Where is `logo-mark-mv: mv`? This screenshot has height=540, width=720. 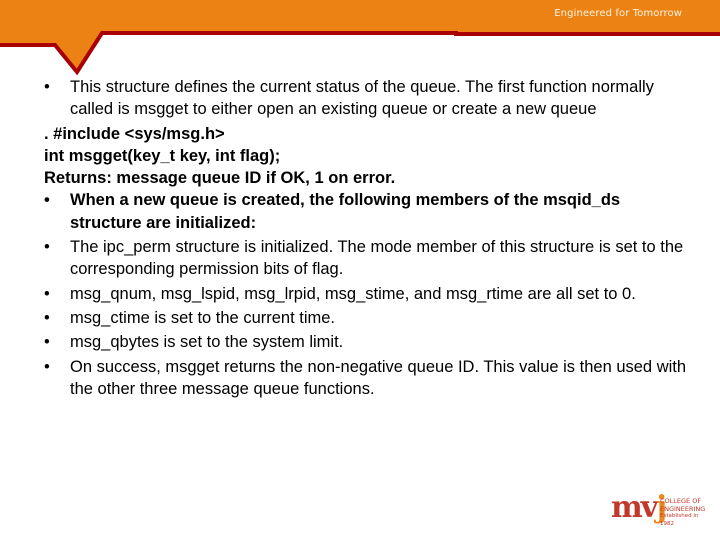 logo-mark-mv: mv is located at coordinates (634, 507).